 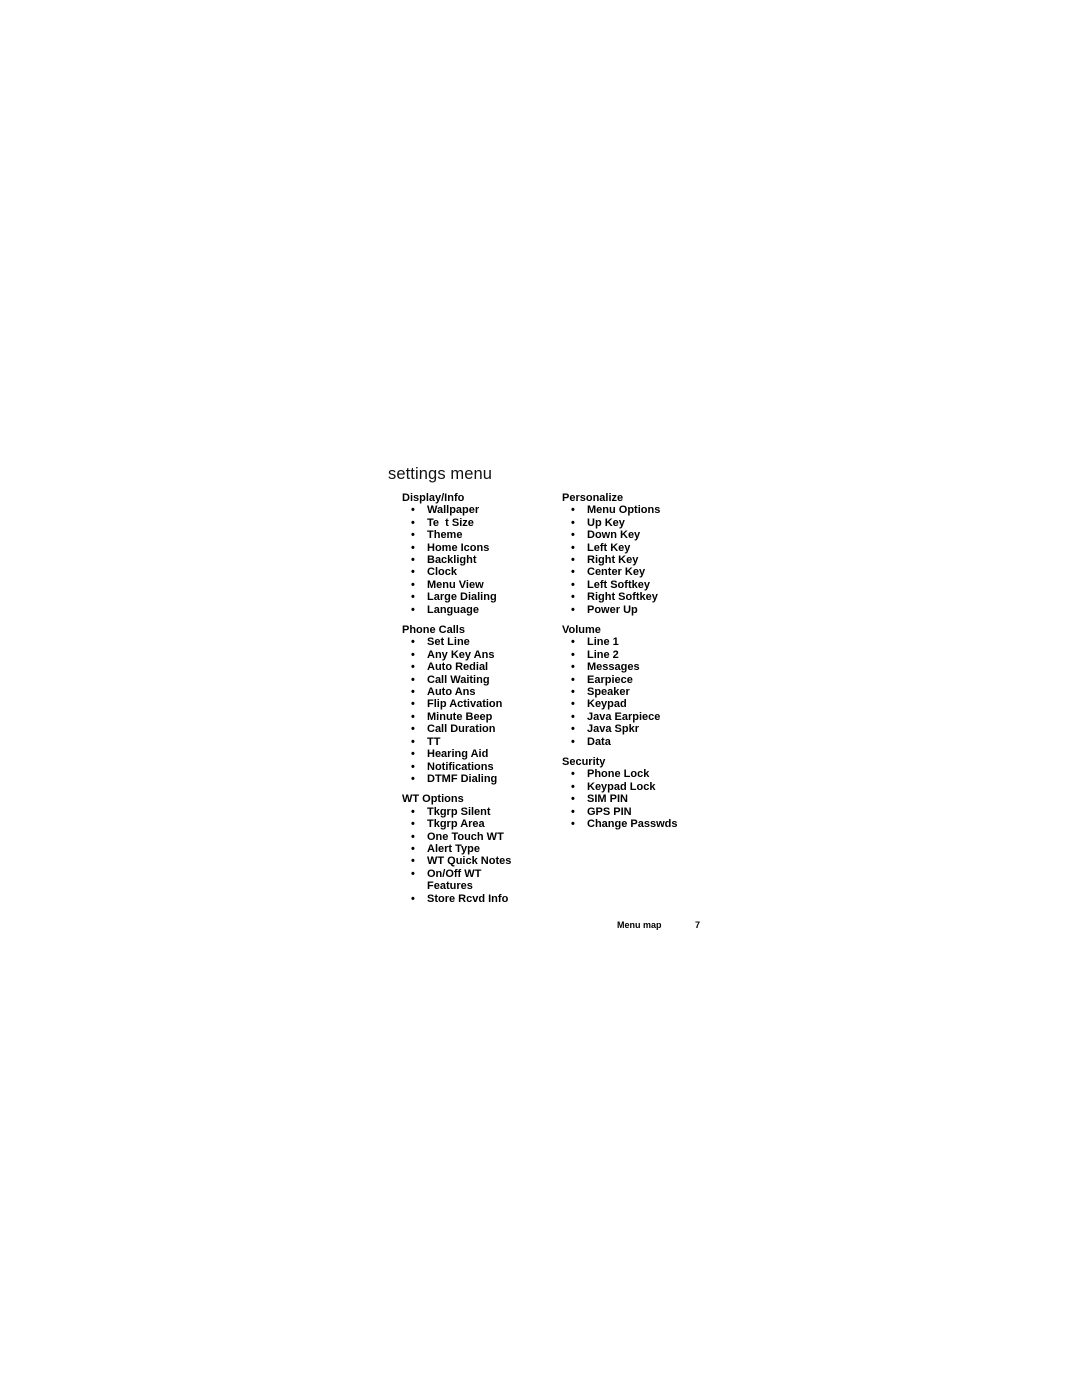 What do you see at coordinates (464, 572) in the screenshot?
I see `menu-item: • Clock` at bounding box center [464, 572].